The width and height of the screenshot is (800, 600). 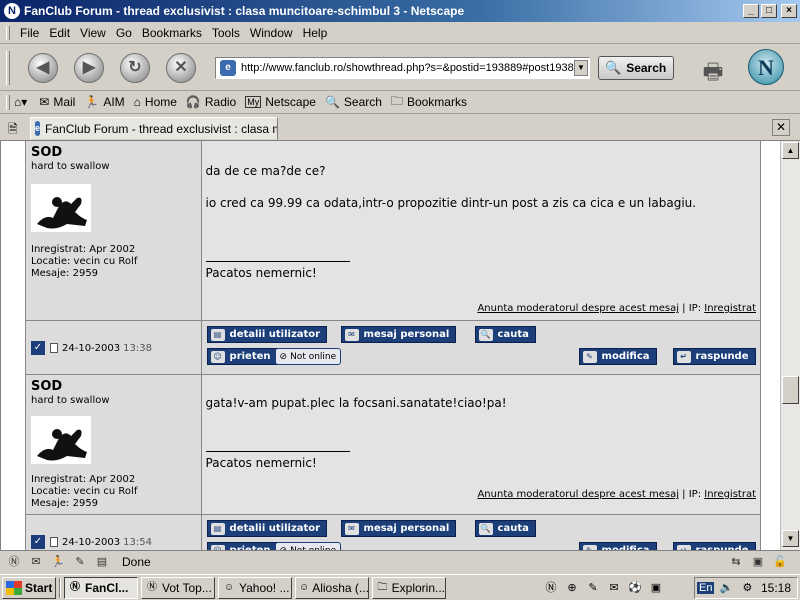 I want to click on toolbar-bookmarks: 🗀 Bookmarks, so click(x=429, y=102).